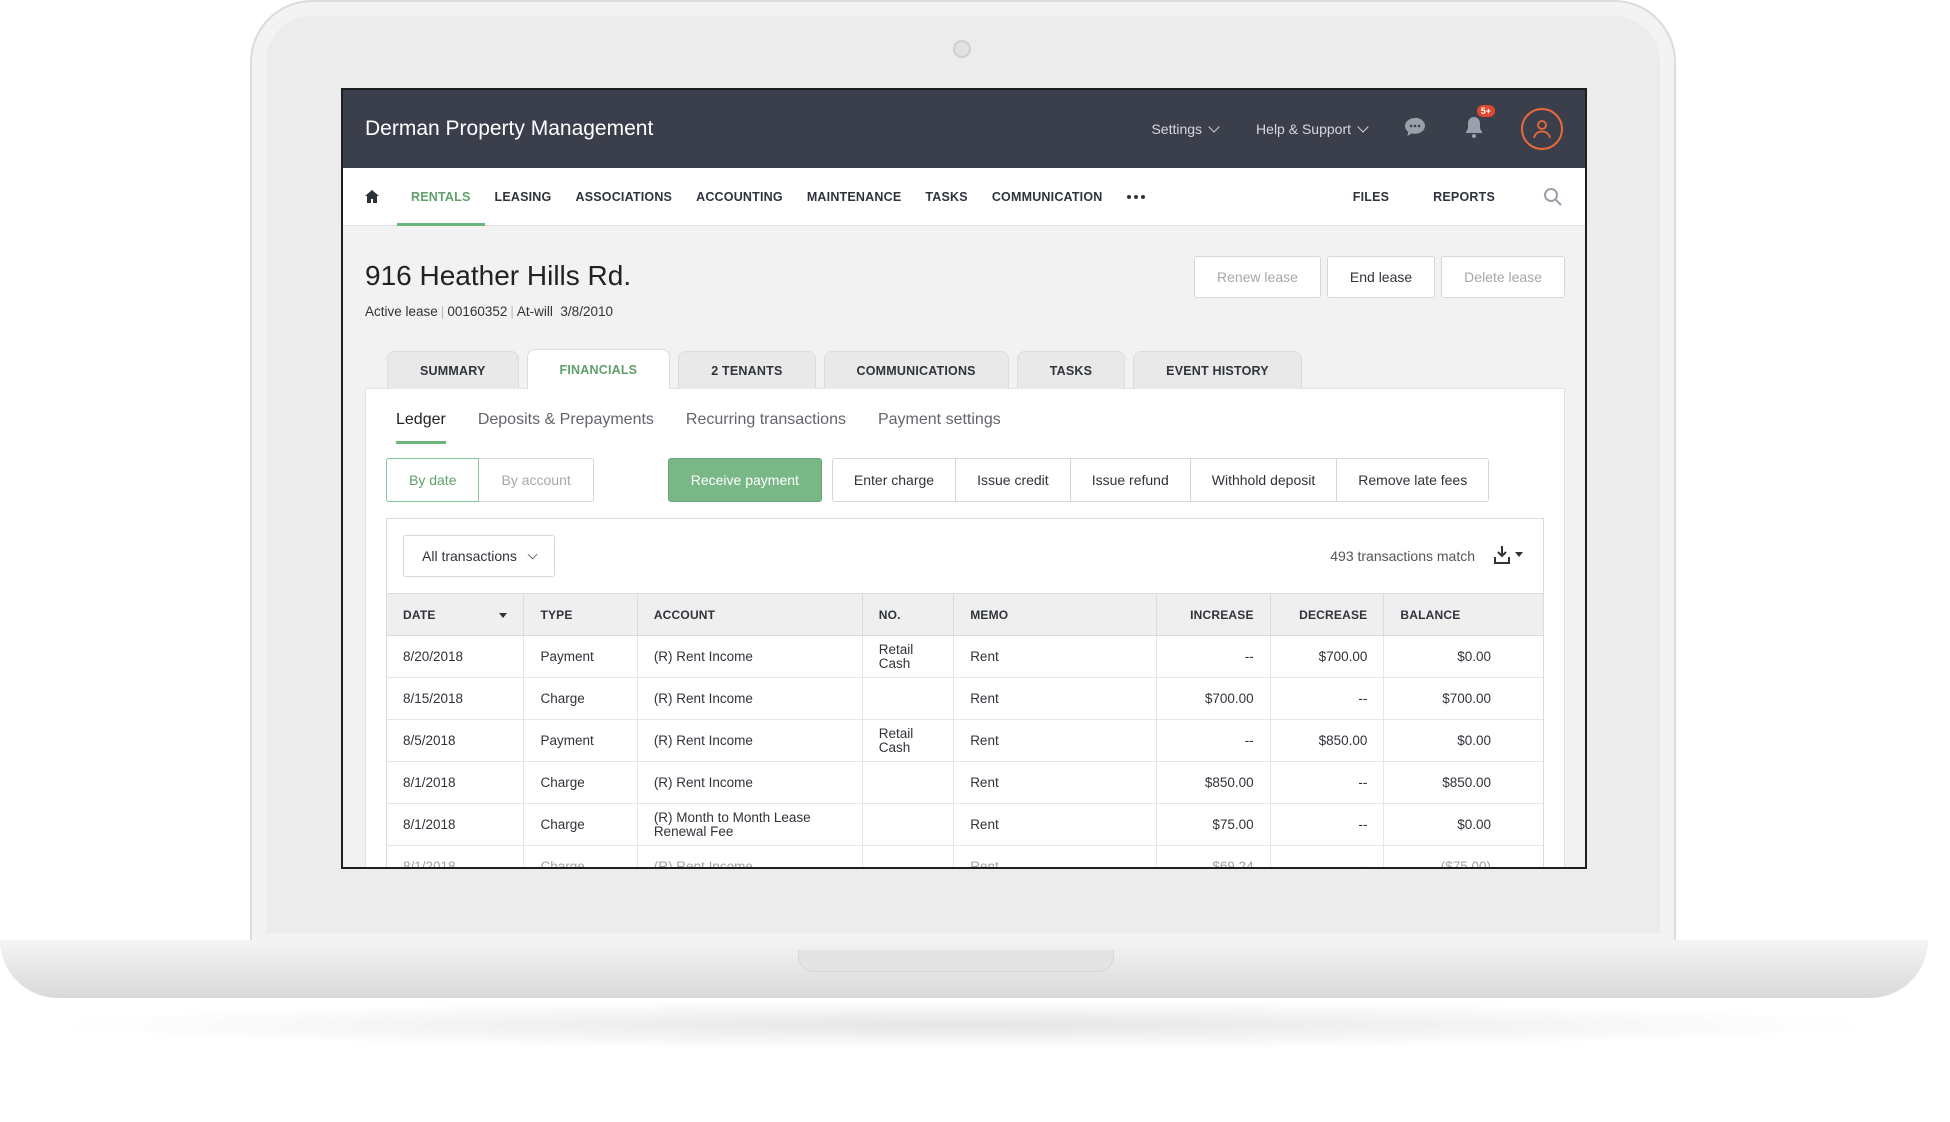 This screenshot has width=1950, height=1122. What do you see at coordinates (566, 427) in the screenshot?
I see `subtab-deposits: Deposits & Prepayments` at bounding box center [566, 427].